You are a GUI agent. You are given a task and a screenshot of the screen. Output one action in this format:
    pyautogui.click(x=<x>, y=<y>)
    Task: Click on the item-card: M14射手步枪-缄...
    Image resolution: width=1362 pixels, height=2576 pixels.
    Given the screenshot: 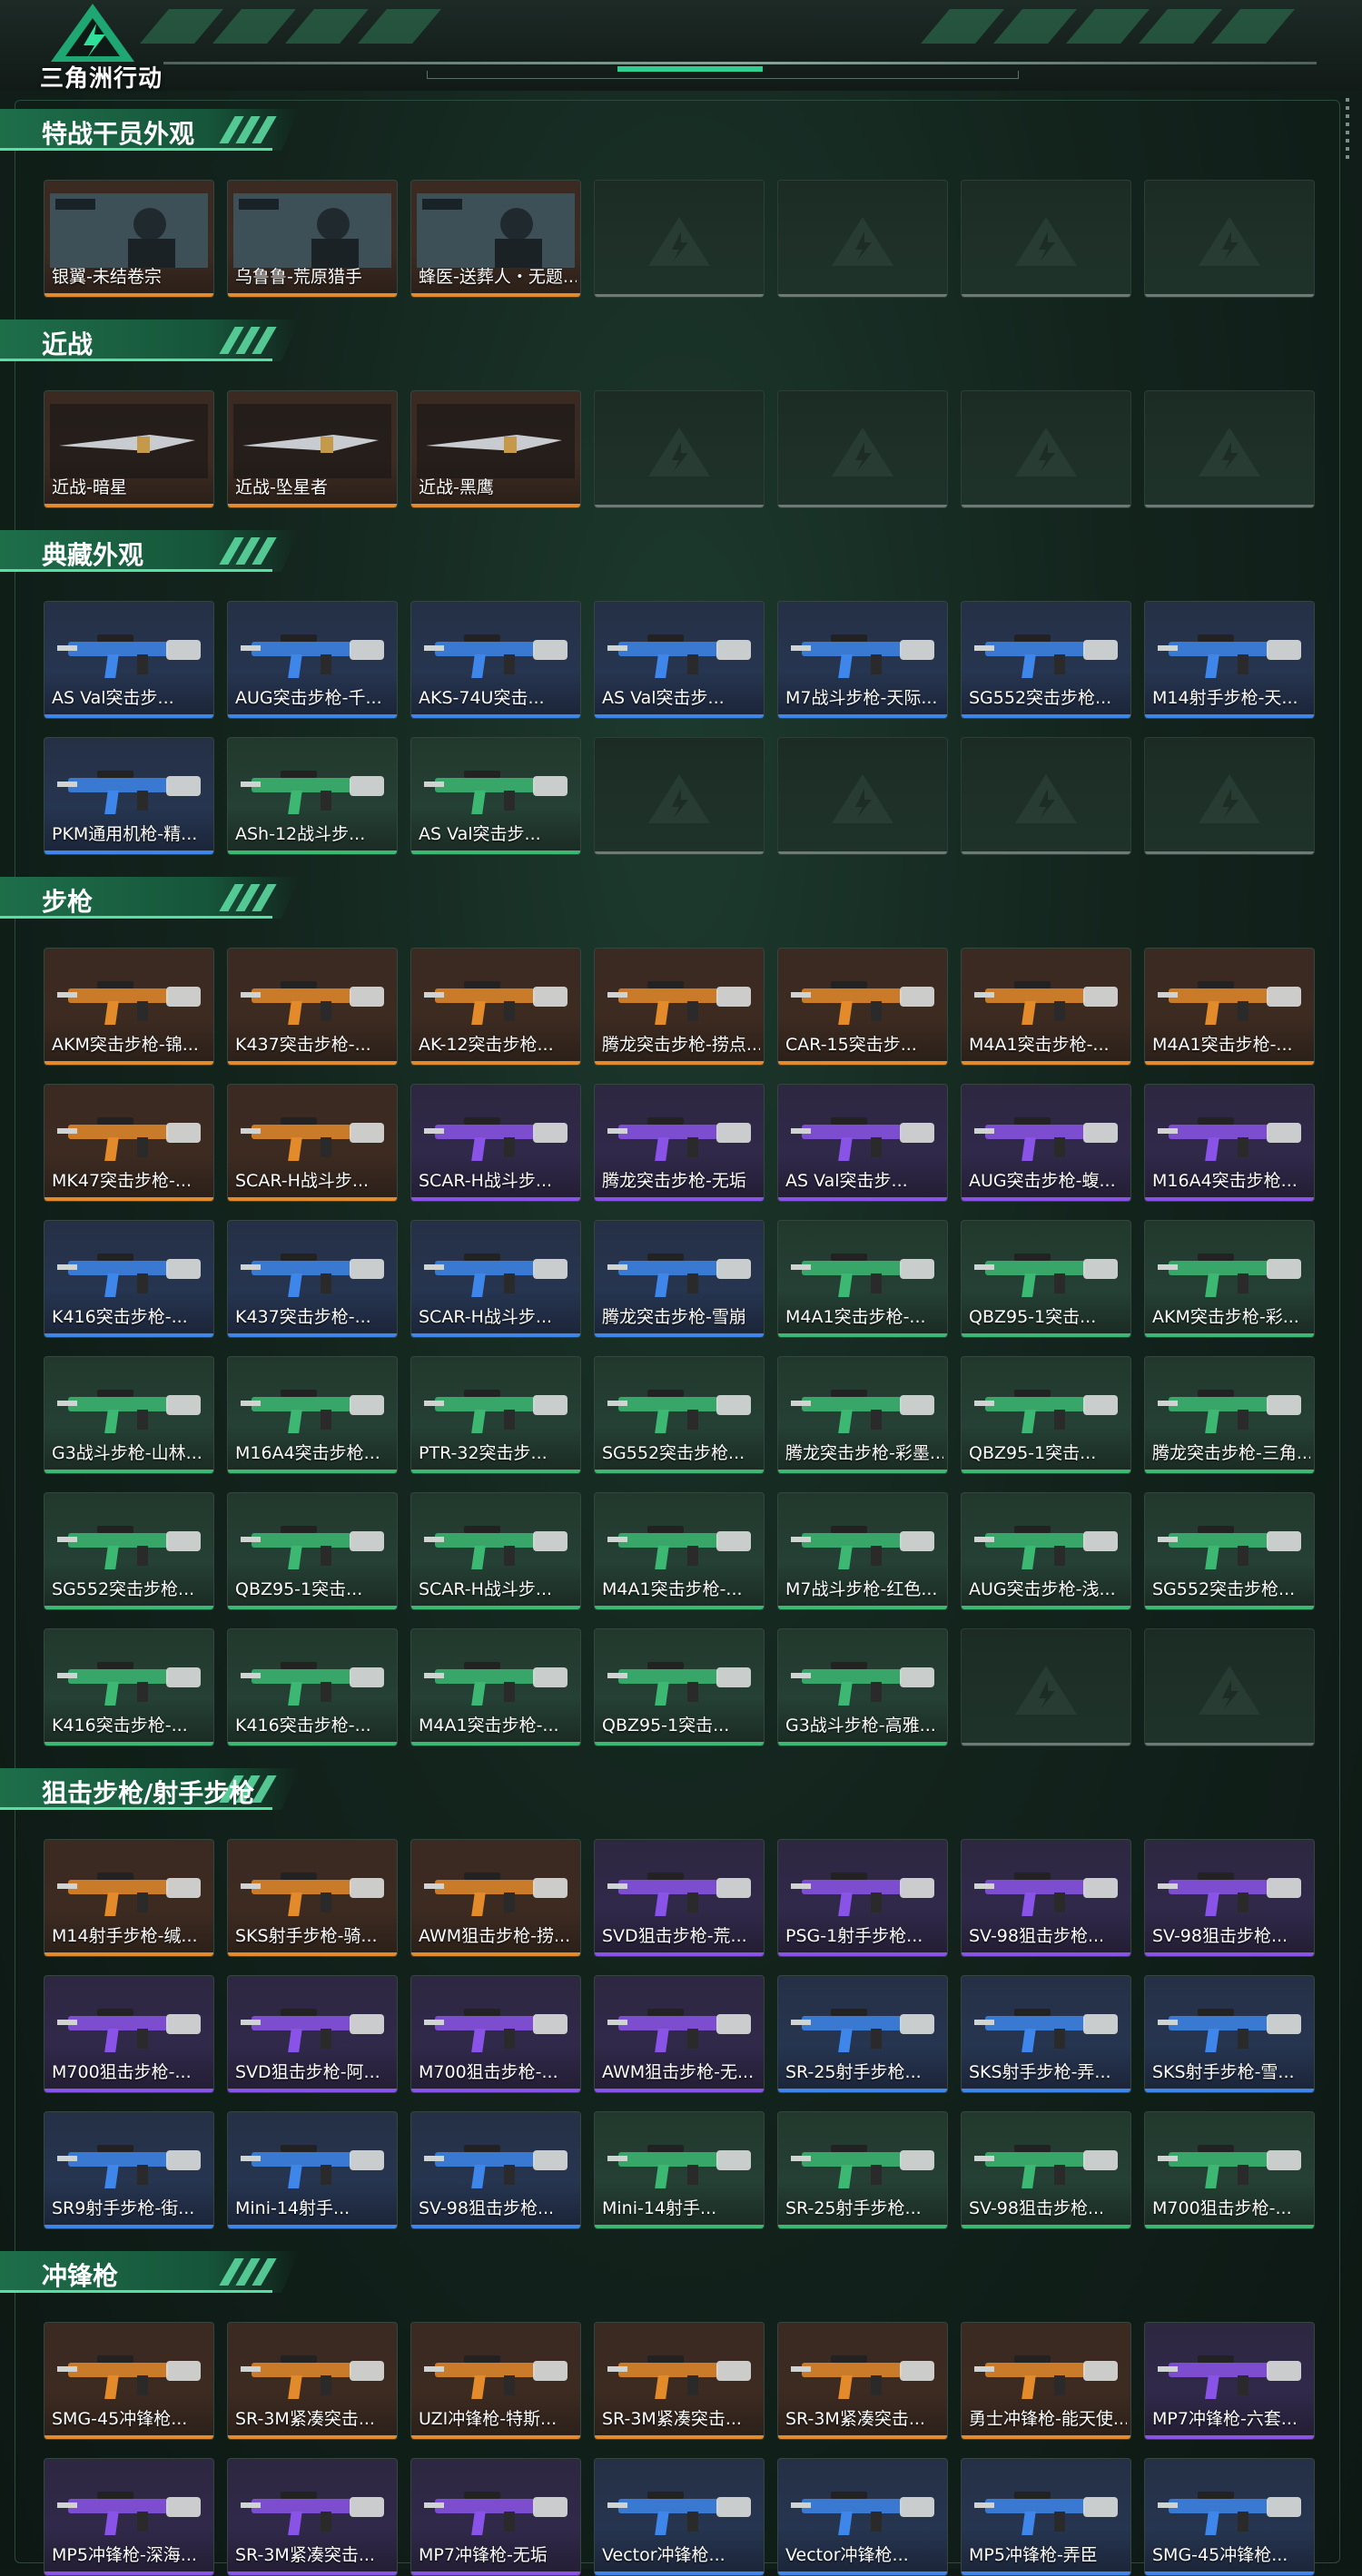 What is the action you would take?
    pyautogui.click(x=129, y=1898)
    